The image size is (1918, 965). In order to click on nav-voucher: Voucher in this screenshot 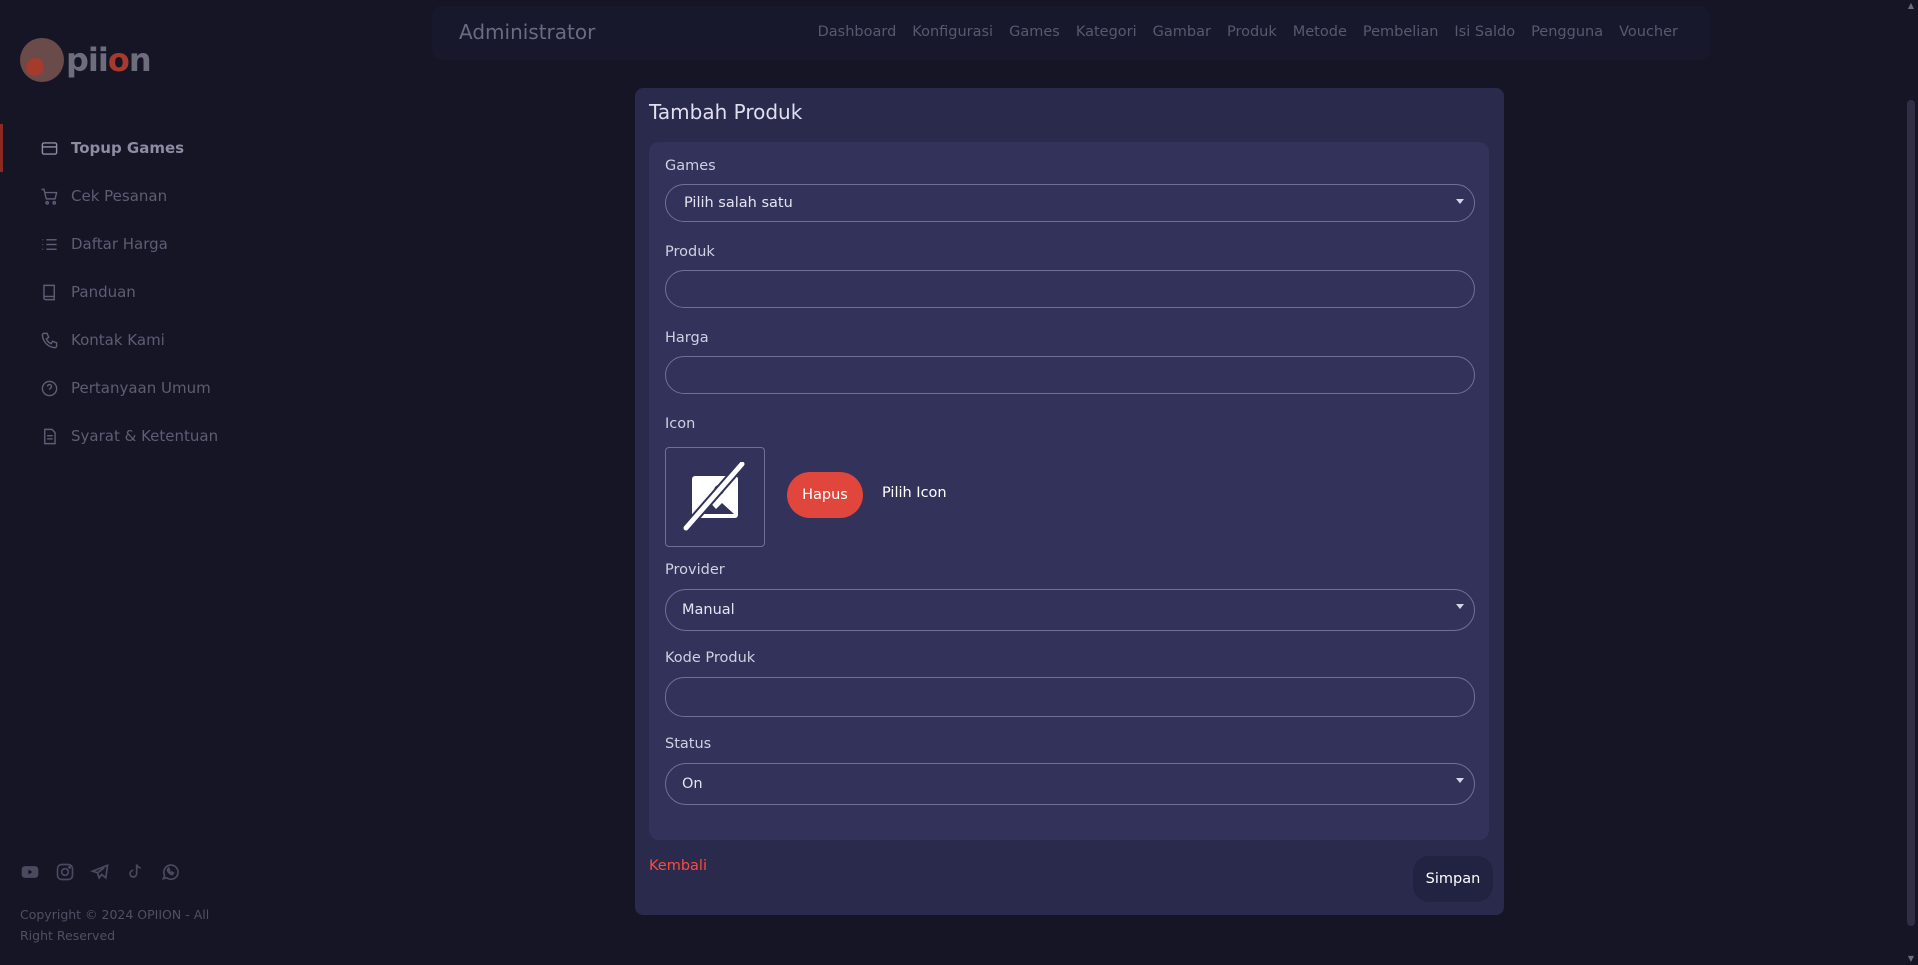, I will do `click(1648, 32)`.